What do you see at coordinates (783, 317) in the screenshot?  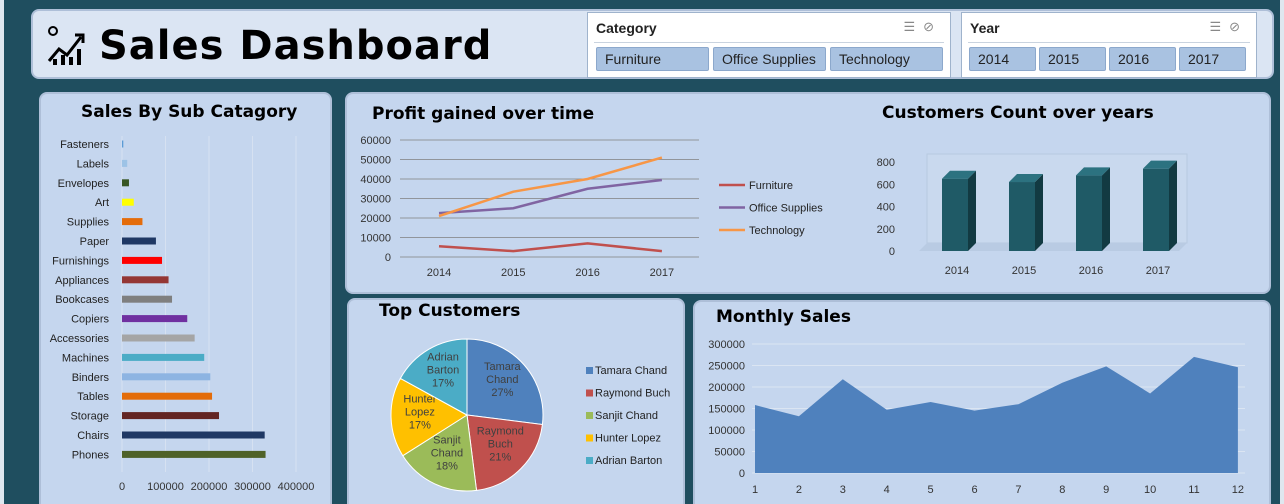 I see `monthly-sales-title: Monthly Sales` at bounding box center [783, 317].